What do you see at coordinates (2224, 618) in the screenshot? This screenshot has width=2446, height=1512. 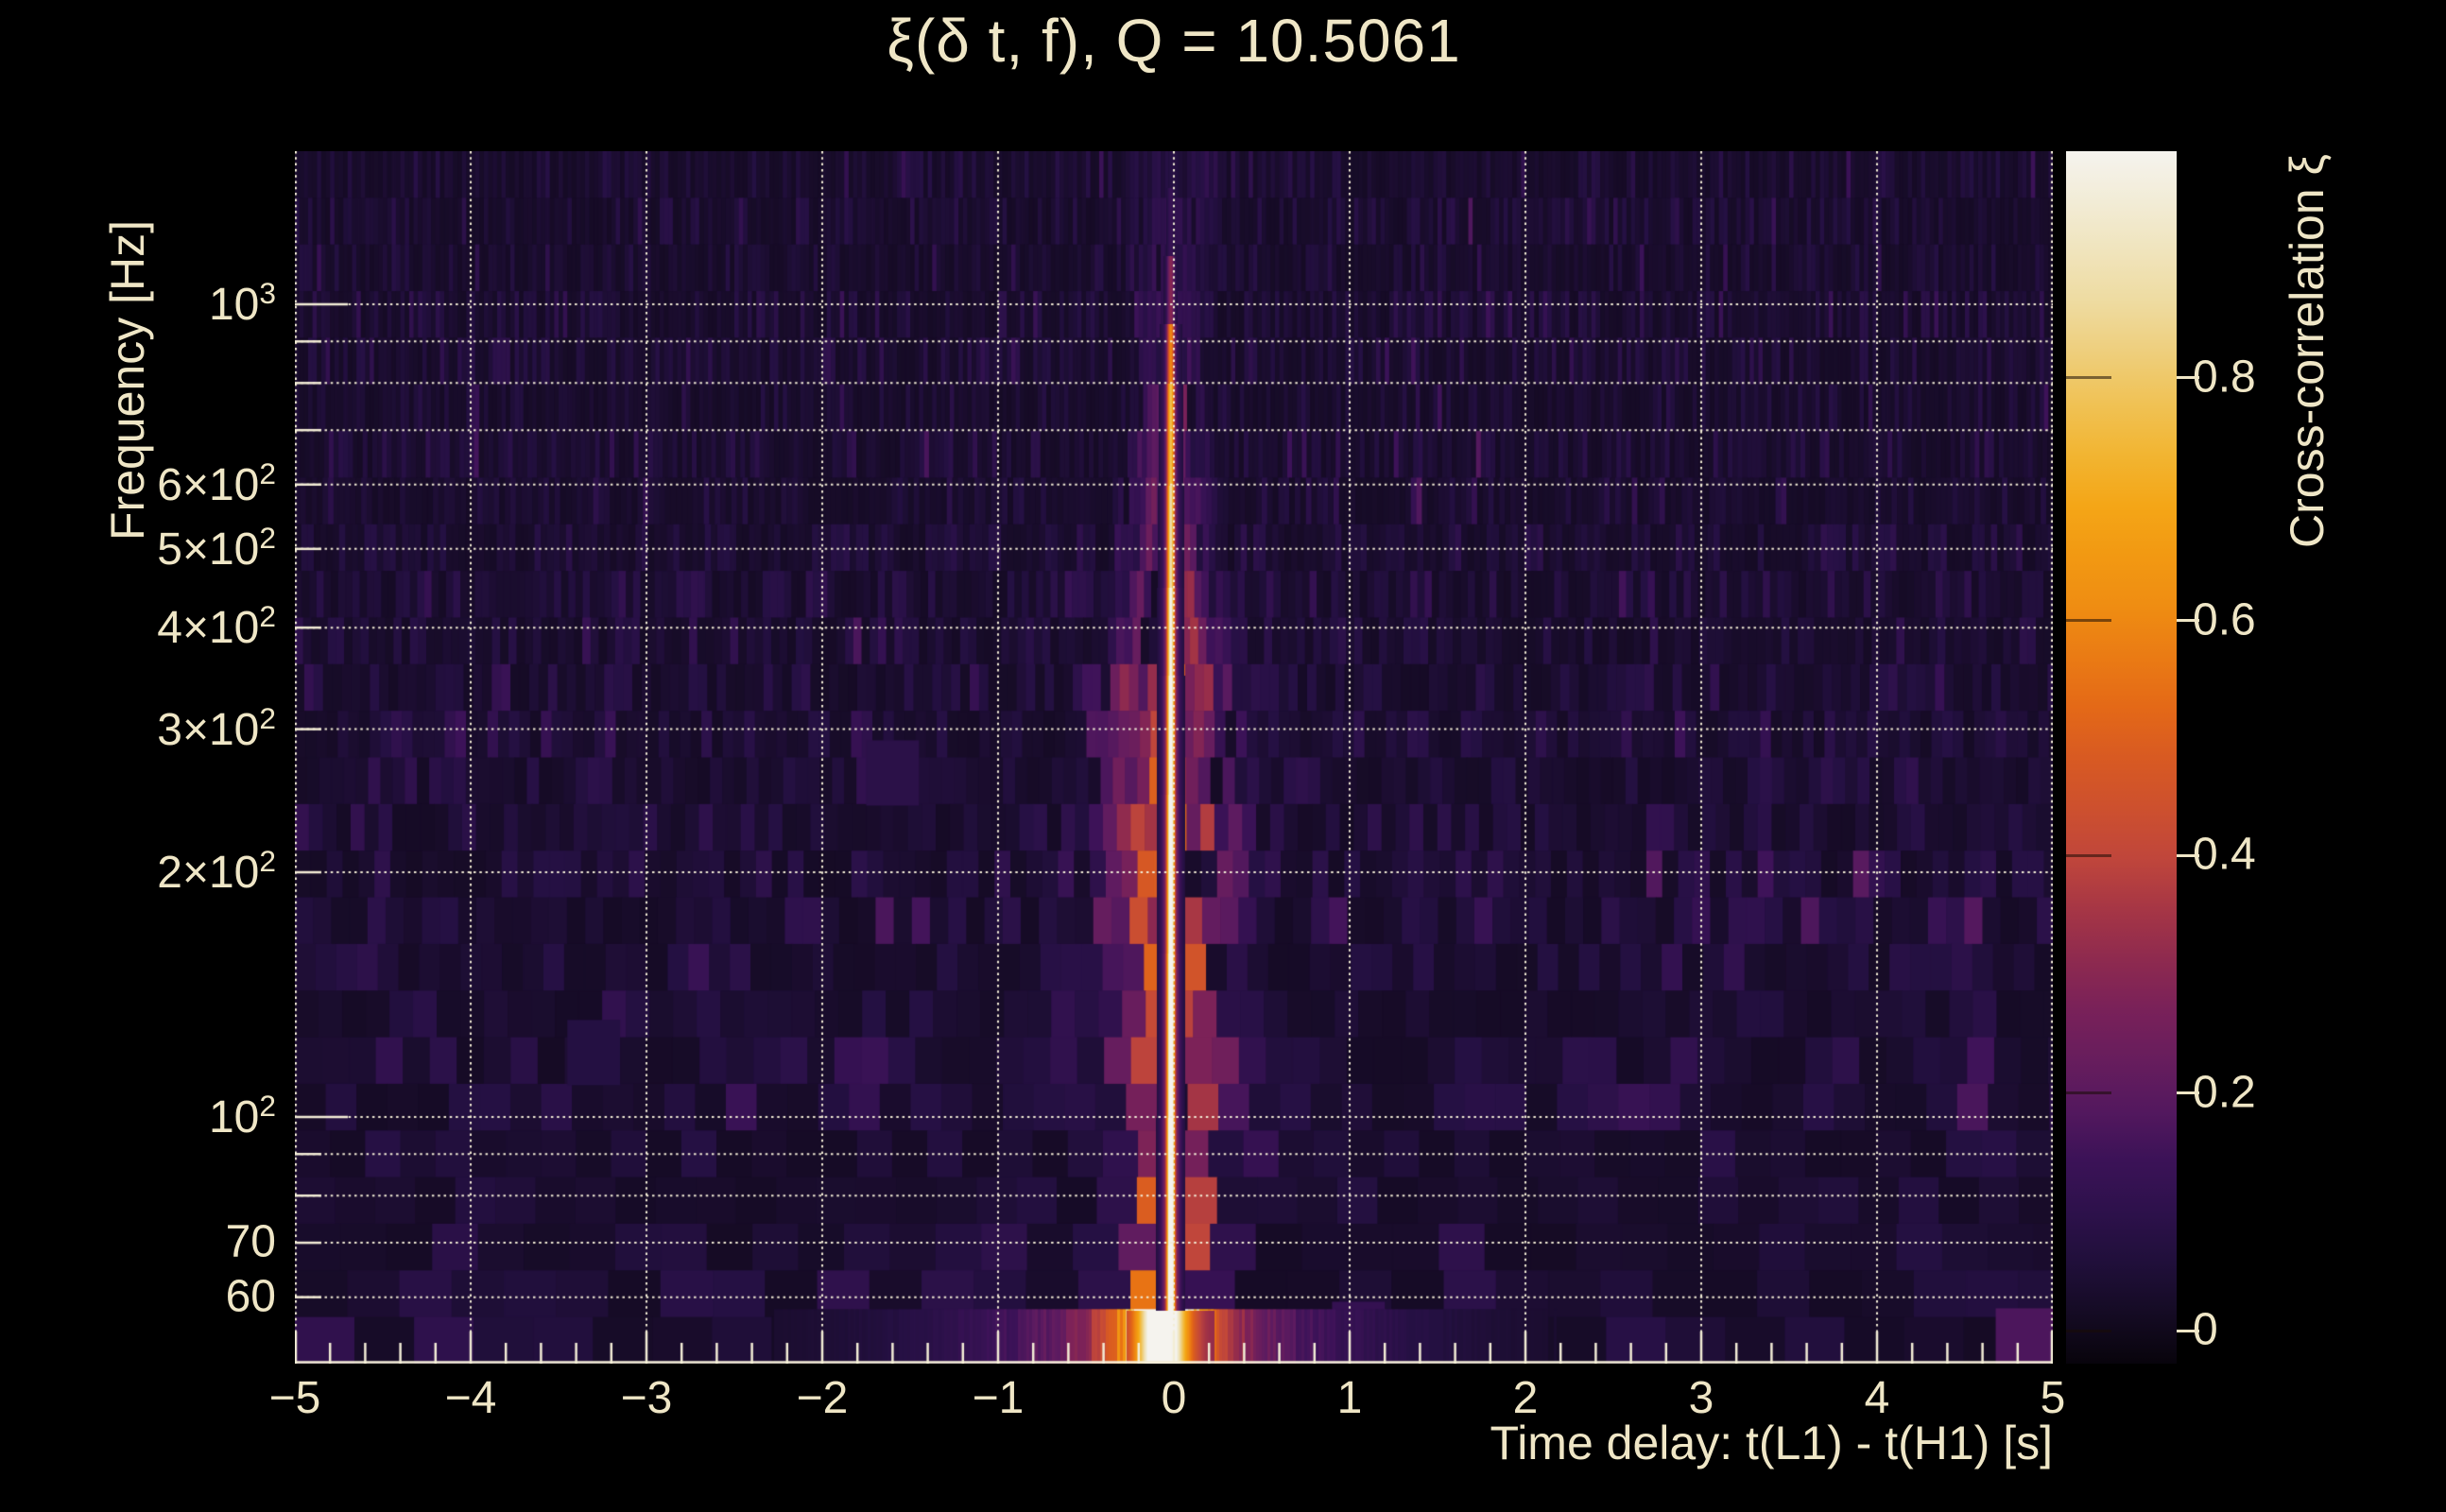 I see `colorbar-tick-label: 0.6` at bounding box center [2224, 618].